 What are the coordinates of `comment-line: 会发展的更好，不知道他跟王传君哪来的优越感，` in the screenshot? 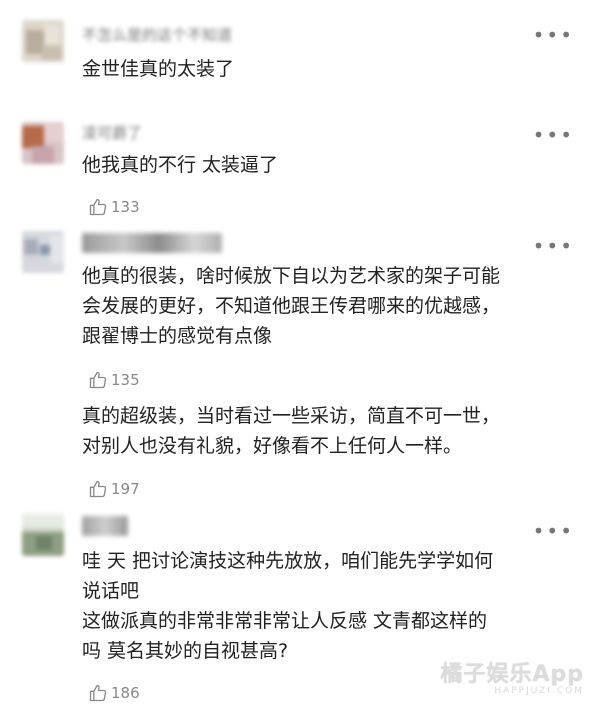 It's located at (291, 306).